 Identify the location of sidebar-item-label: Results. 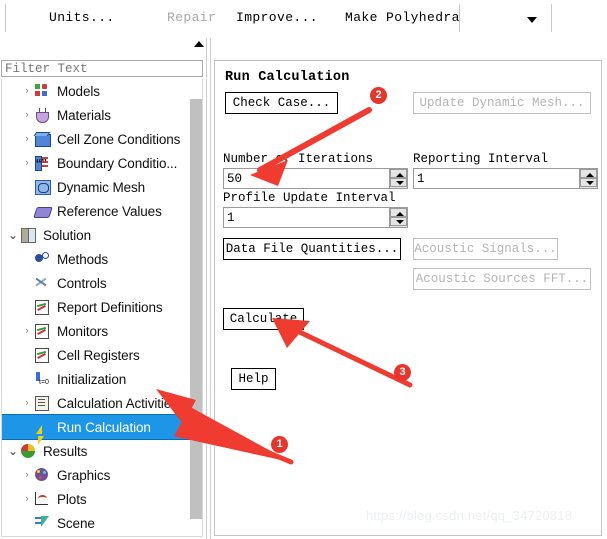
(65, 451).